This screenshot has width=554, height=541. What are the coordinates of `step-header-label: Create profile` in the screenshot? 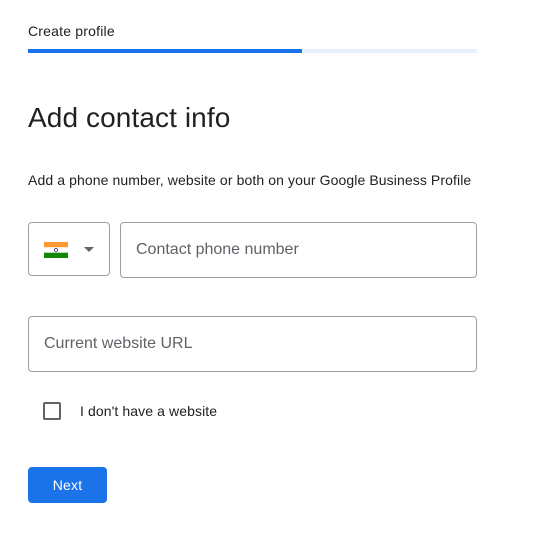 It's located at (71, 31).